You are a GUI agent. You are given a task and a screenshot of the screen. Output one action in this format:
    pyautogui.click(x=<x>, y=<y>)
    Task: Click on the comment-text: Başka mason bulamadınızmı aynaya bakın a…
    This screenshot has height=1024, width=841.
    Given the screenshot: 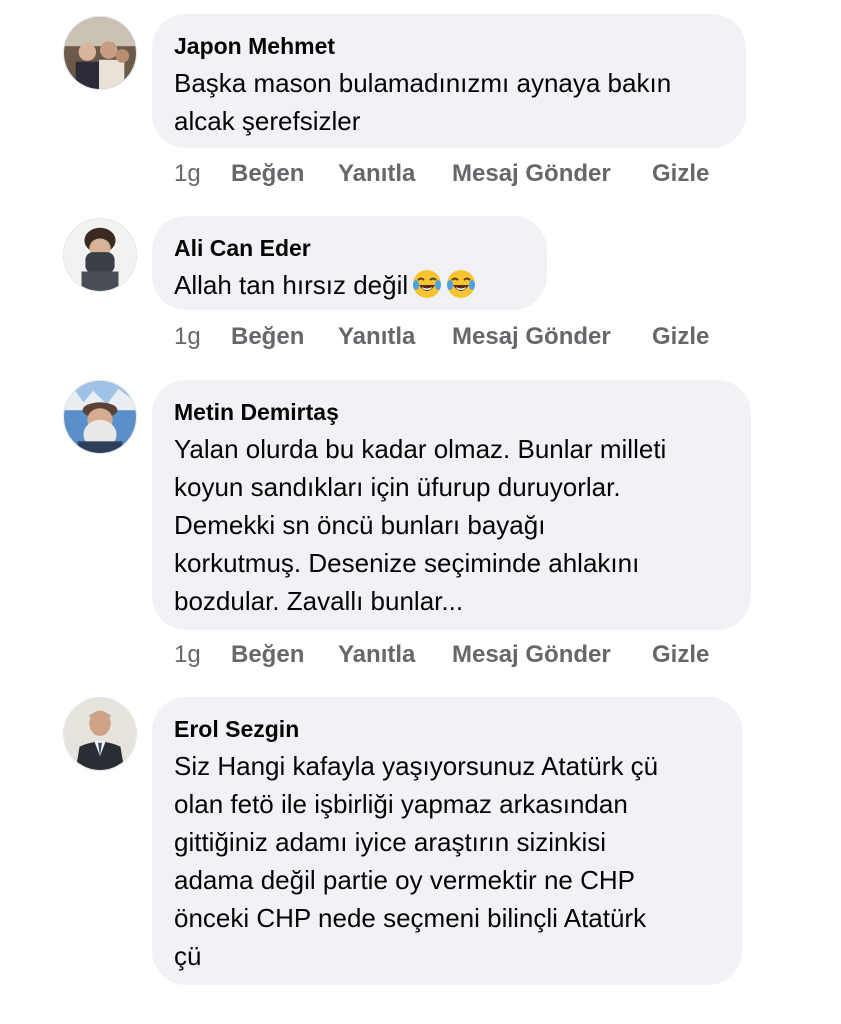 What is the action you would take?
    pyautogui.click(x=423, y=102)
    